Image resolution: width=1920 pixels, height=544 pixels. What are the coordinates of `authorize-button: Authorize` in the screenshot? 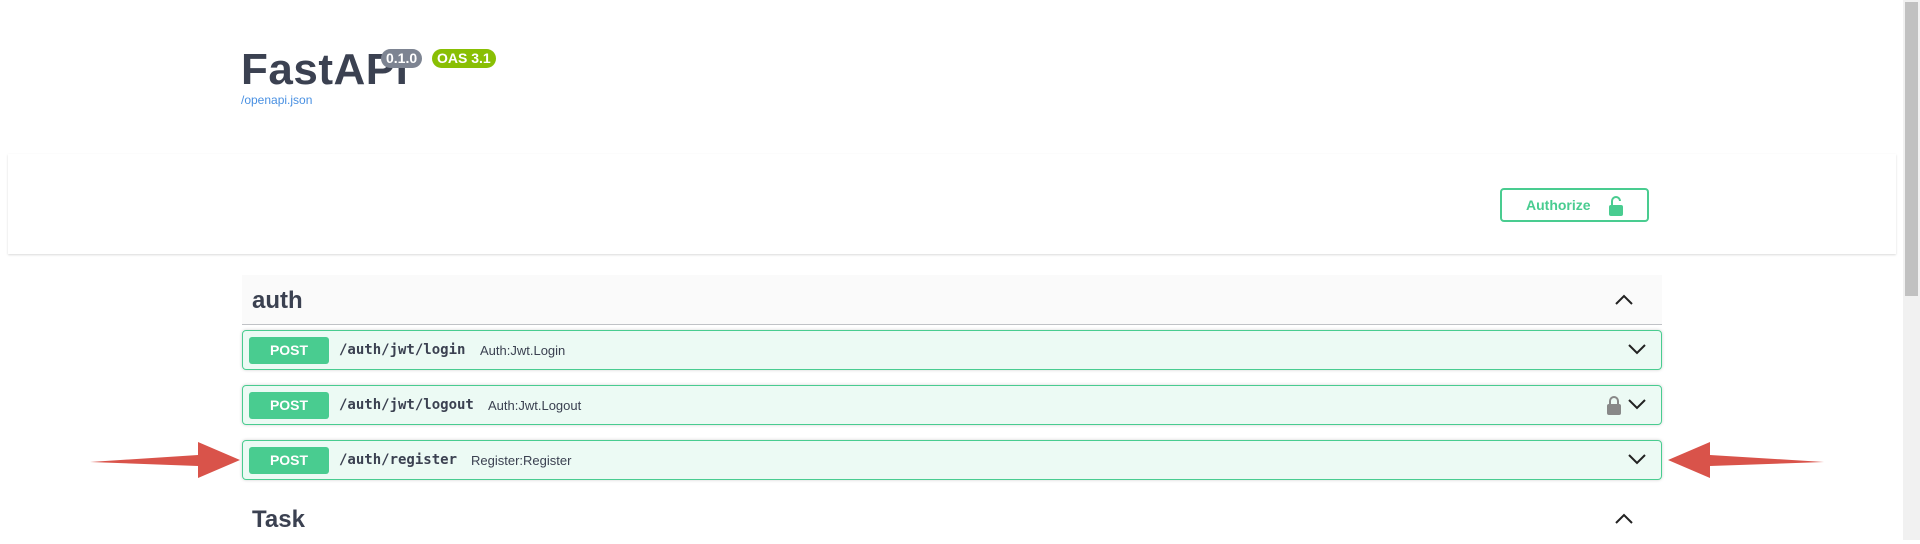 It's located at (1574, 205).